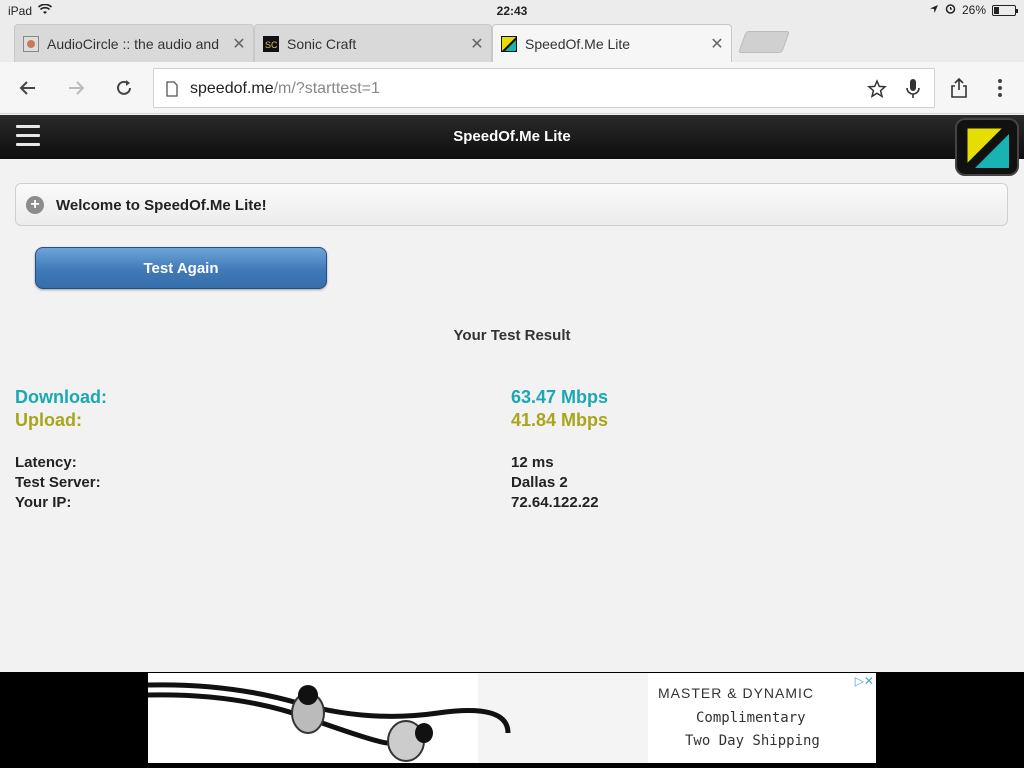 The width and height of the screenshot is (1024, 768). Describe the element at coordinates (544, 88) in the screenshot. I see `address-bar: speedof.me/m/?starttest=1` at that location.